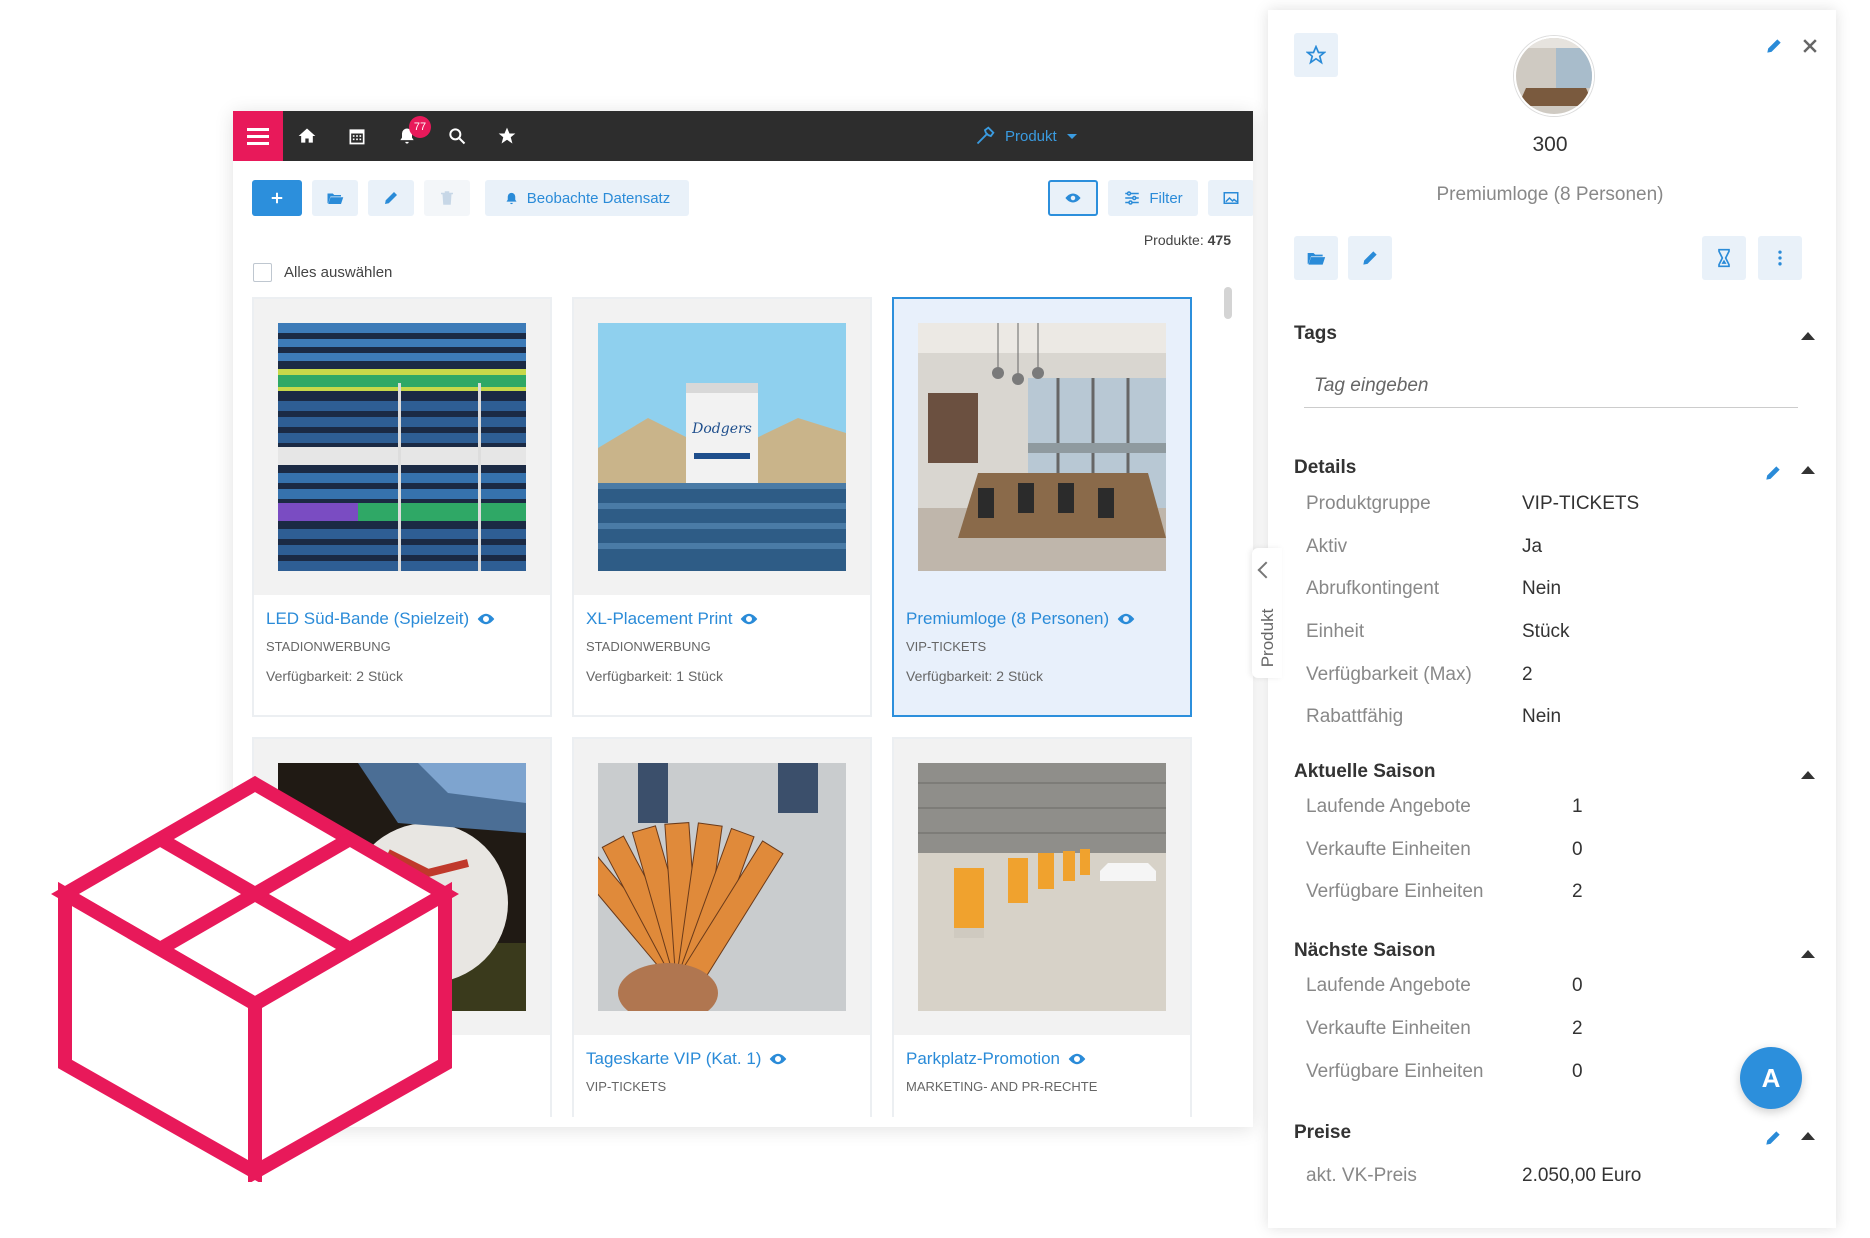 The width and height of the screenshot is (1870, 1238). What do you see at coordinates (262, 272) in the screenshot?
I see `select-all-checkbox` at bounding box center [262, 272].